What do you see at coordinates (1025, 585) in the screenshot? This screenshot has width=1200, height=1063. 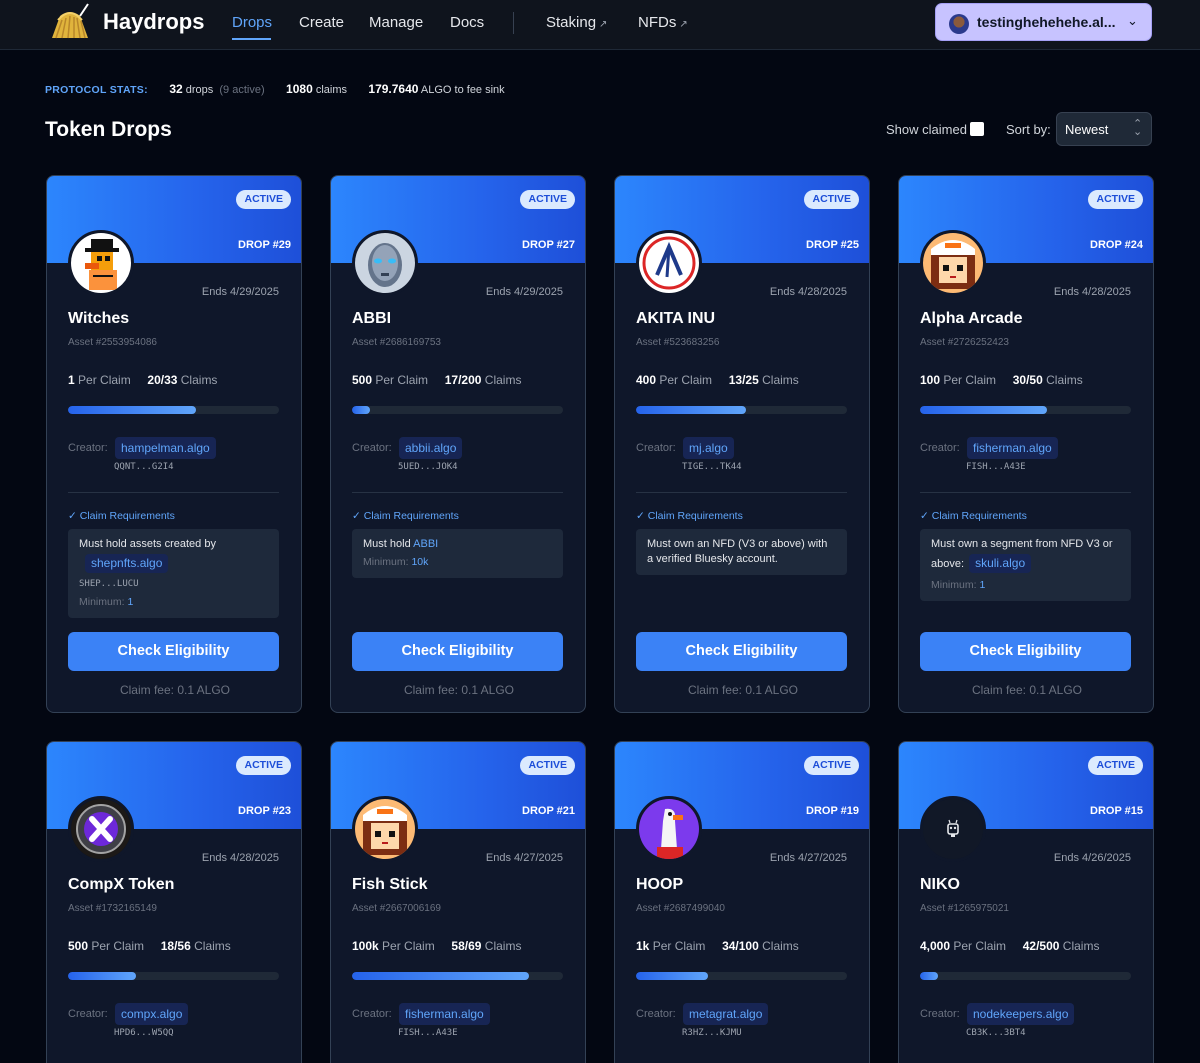 I see `requirement-minimum: Minimum: 1` at bounding box center [1025, 585].